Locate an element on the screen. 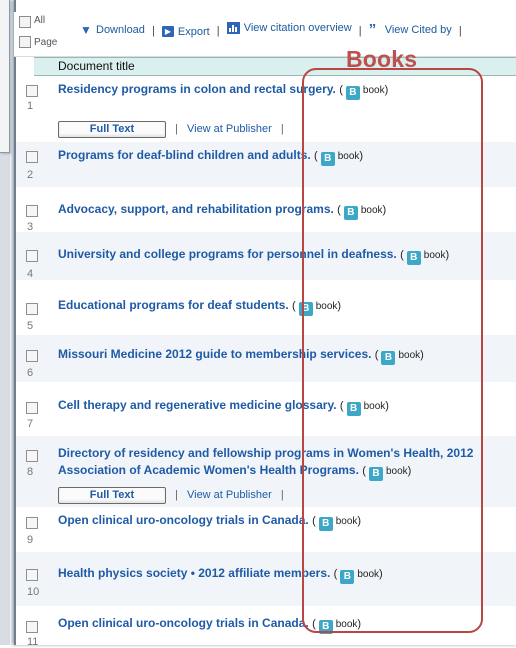 This screenshot has width=516, height=648. export-link: ▶ Export is located at coordinates (185, 31).